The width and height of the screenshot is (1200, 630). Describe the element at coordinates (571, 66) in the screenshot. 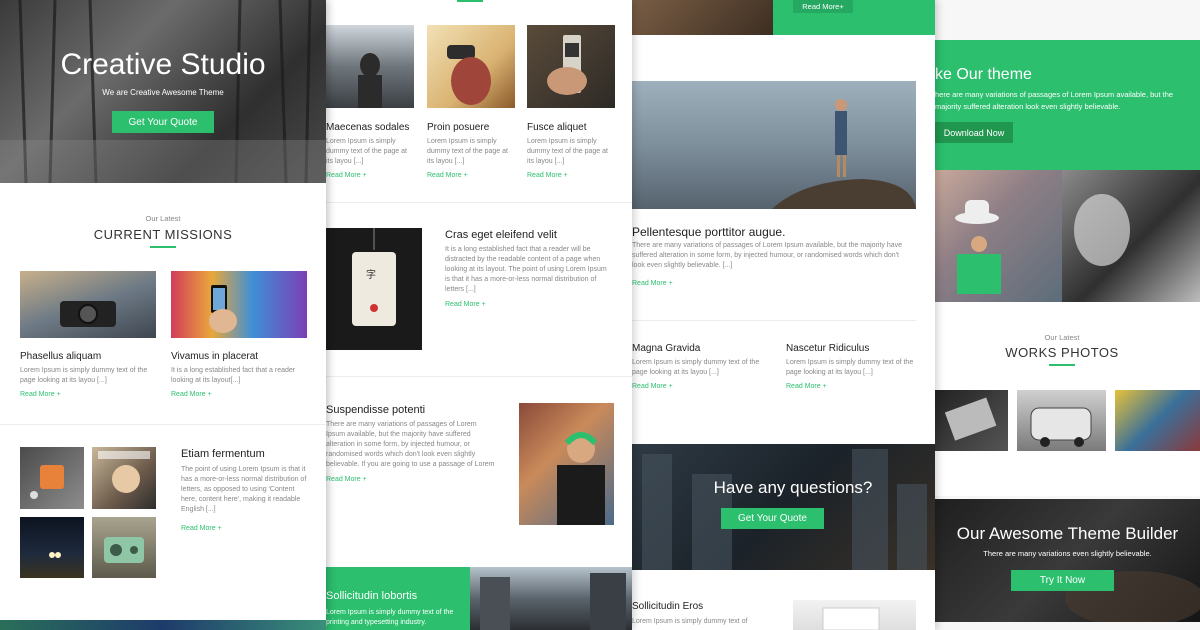

I see `card-image-camera` at that location.